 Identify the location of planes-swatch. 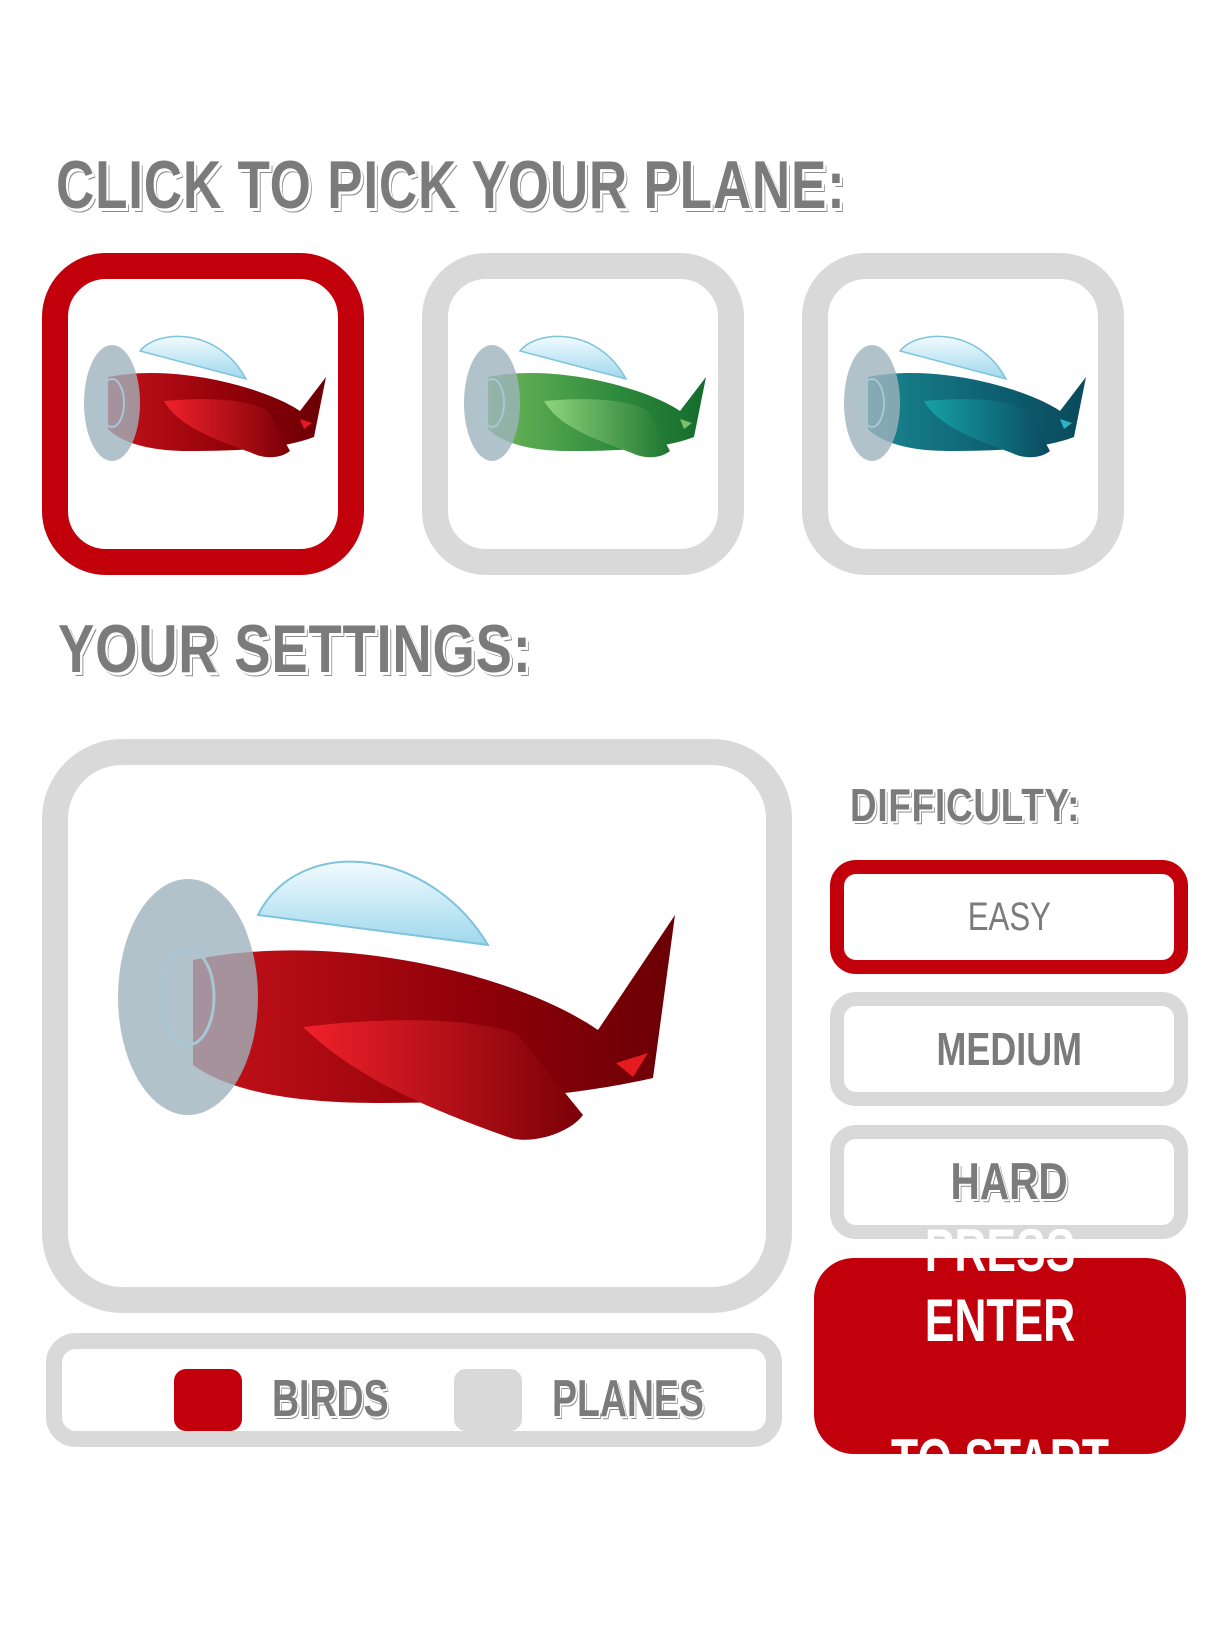
(488, 1400).